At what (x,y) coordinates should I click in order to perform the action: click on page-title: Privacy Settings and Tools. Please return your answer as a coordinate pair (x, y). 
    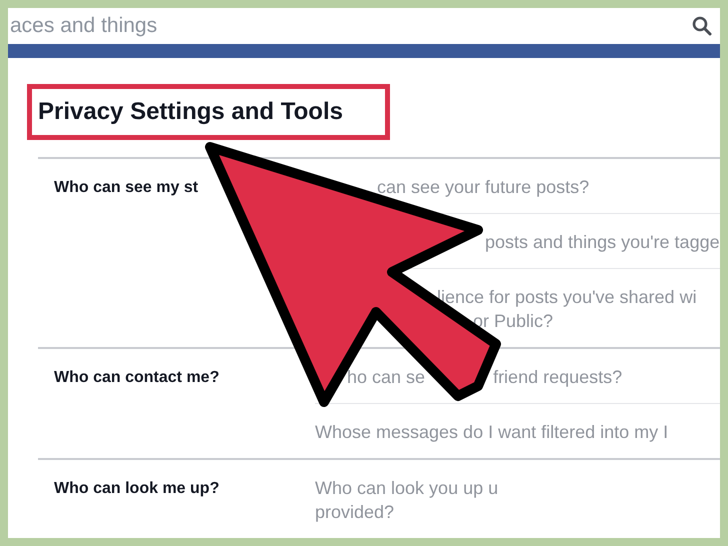
    Looking at the image, I should click on (190, 112).